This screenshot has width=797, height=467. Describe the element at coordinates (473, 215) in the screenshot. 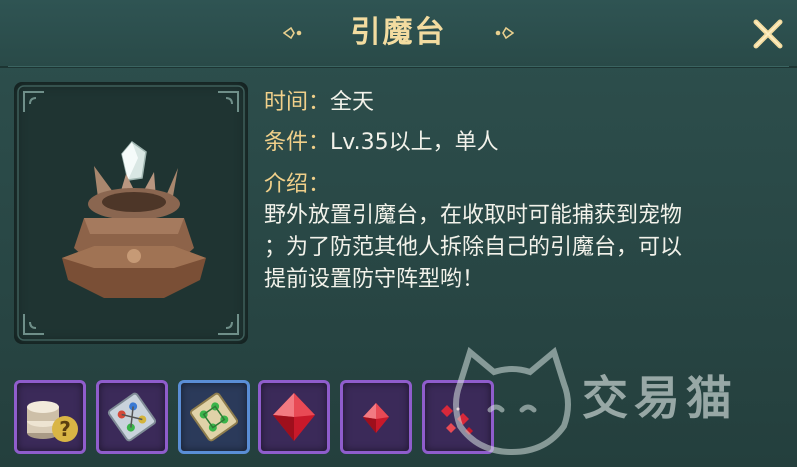

I see `description-line: 野外放置引魔台，在收取时可能捕获到宠物` at that location.